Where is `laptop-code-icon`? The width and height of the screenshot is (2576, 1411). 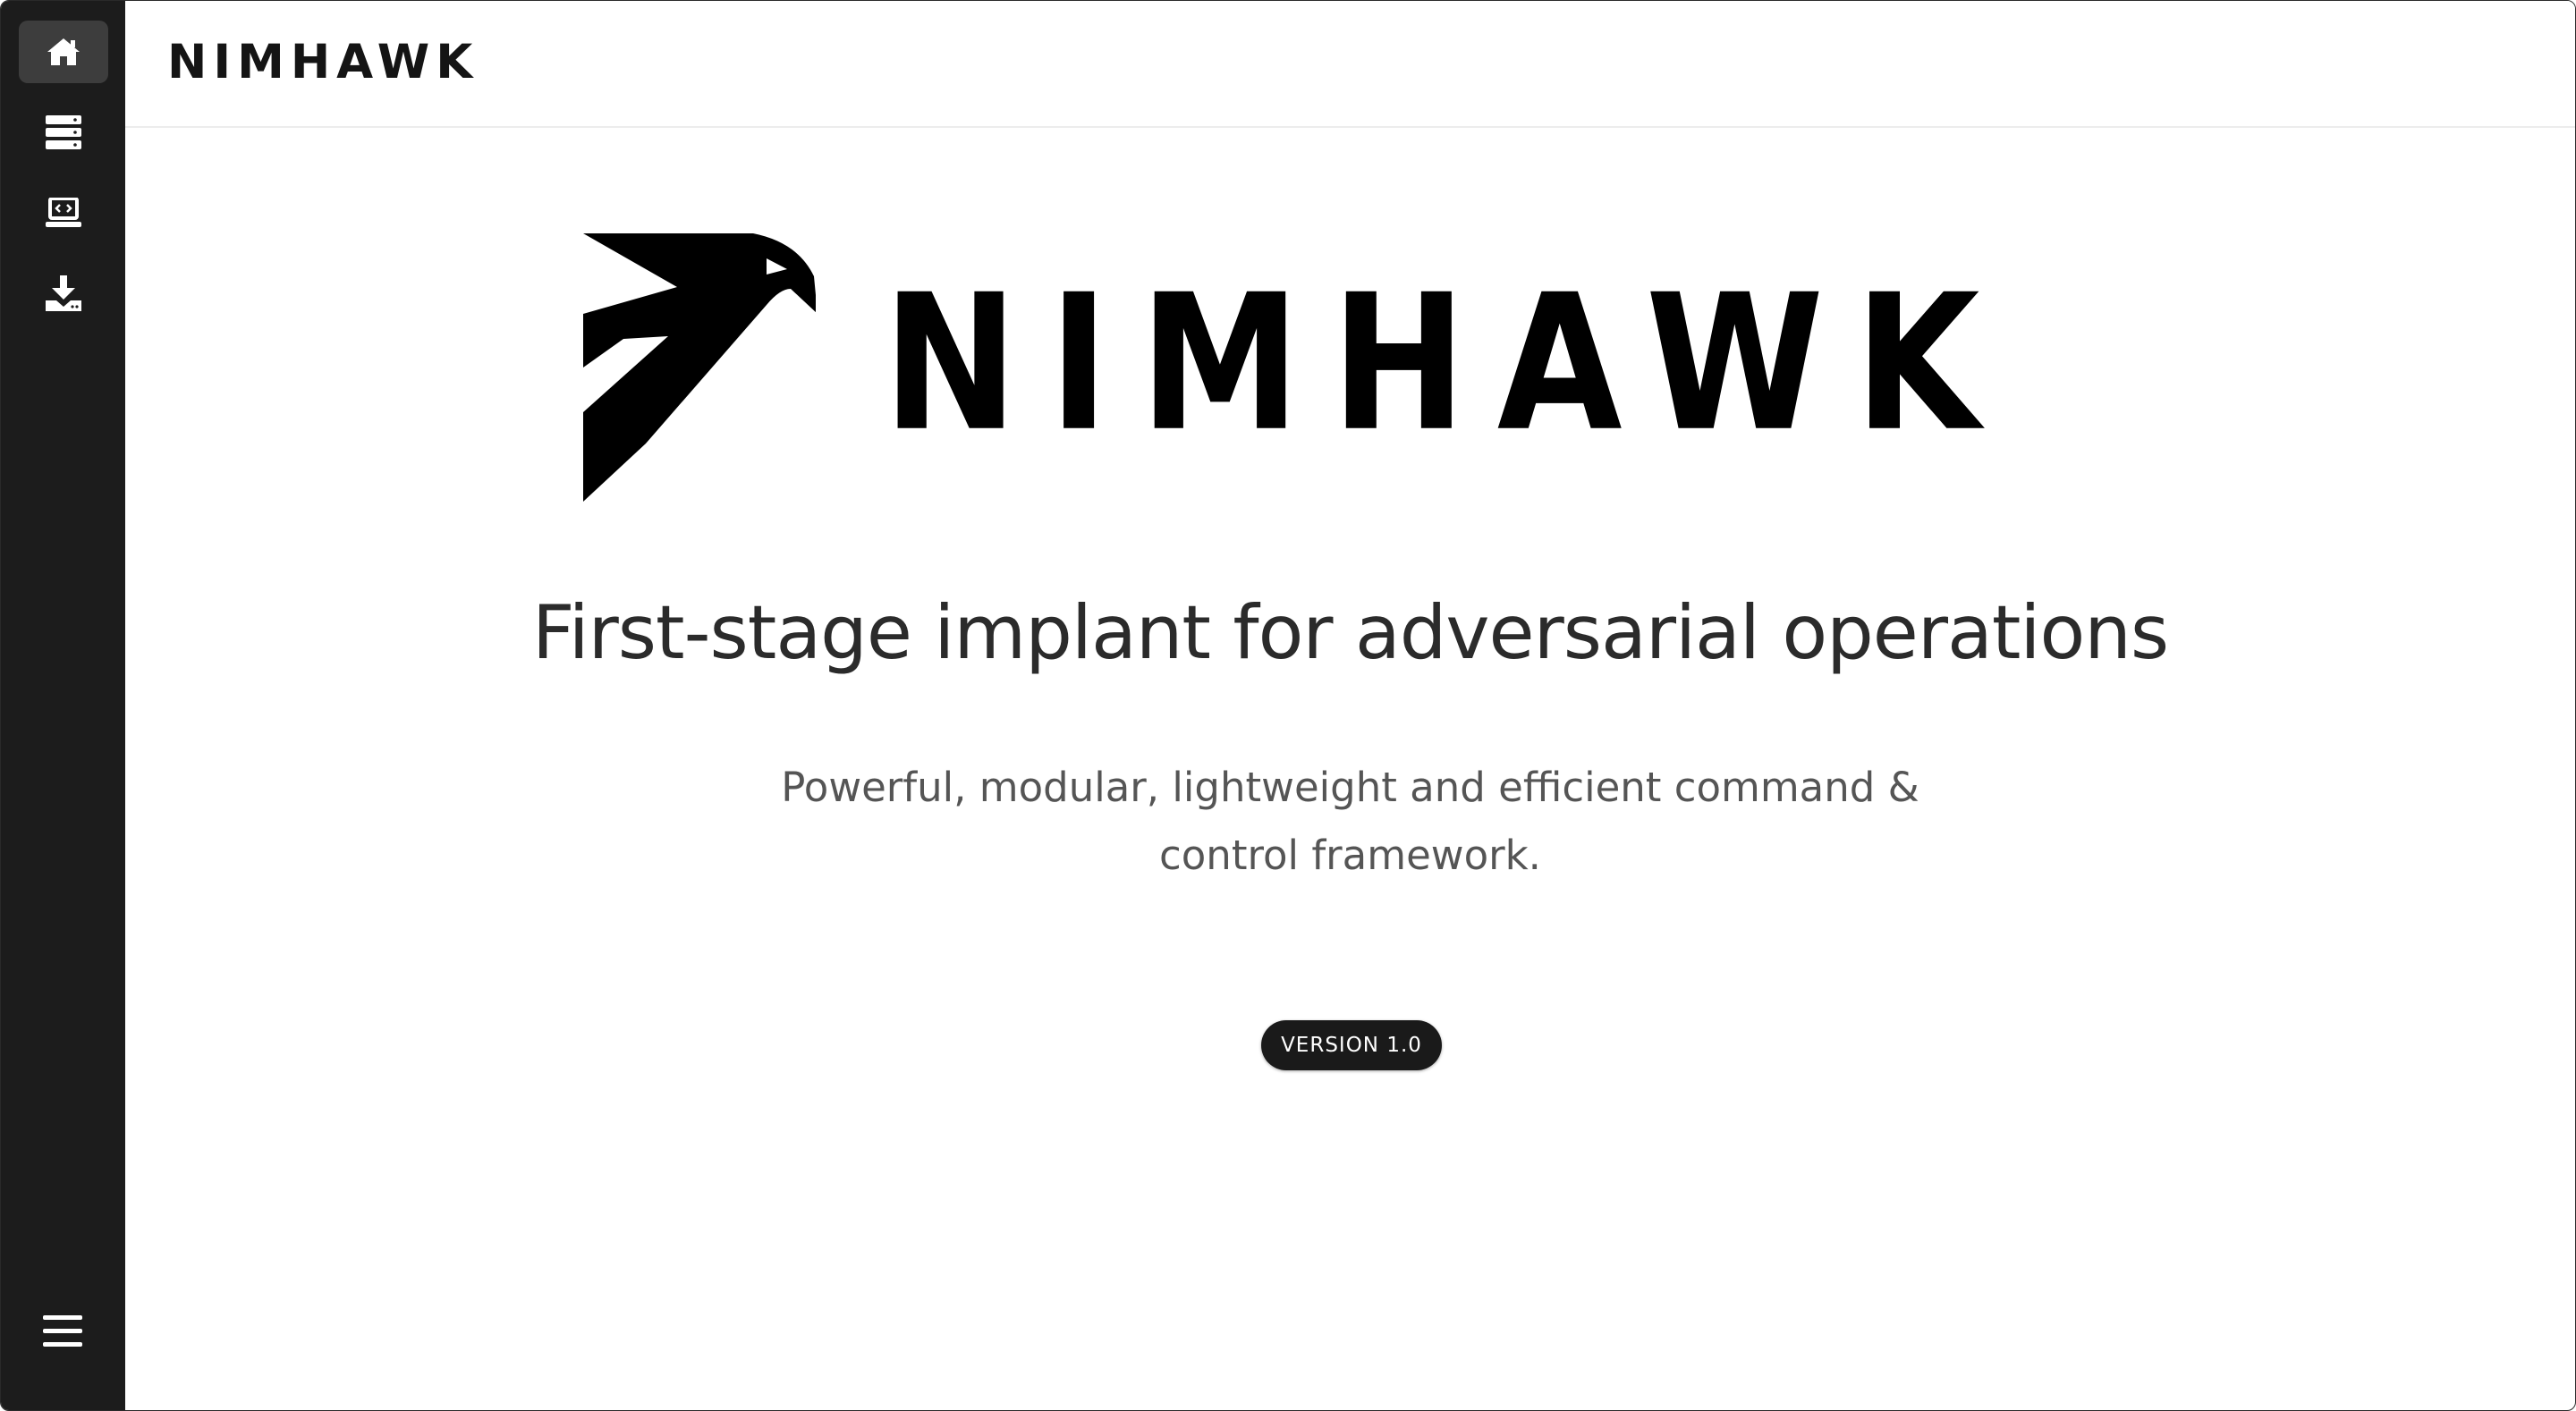 laptop-code-icon is located at coordinates (63, 212).